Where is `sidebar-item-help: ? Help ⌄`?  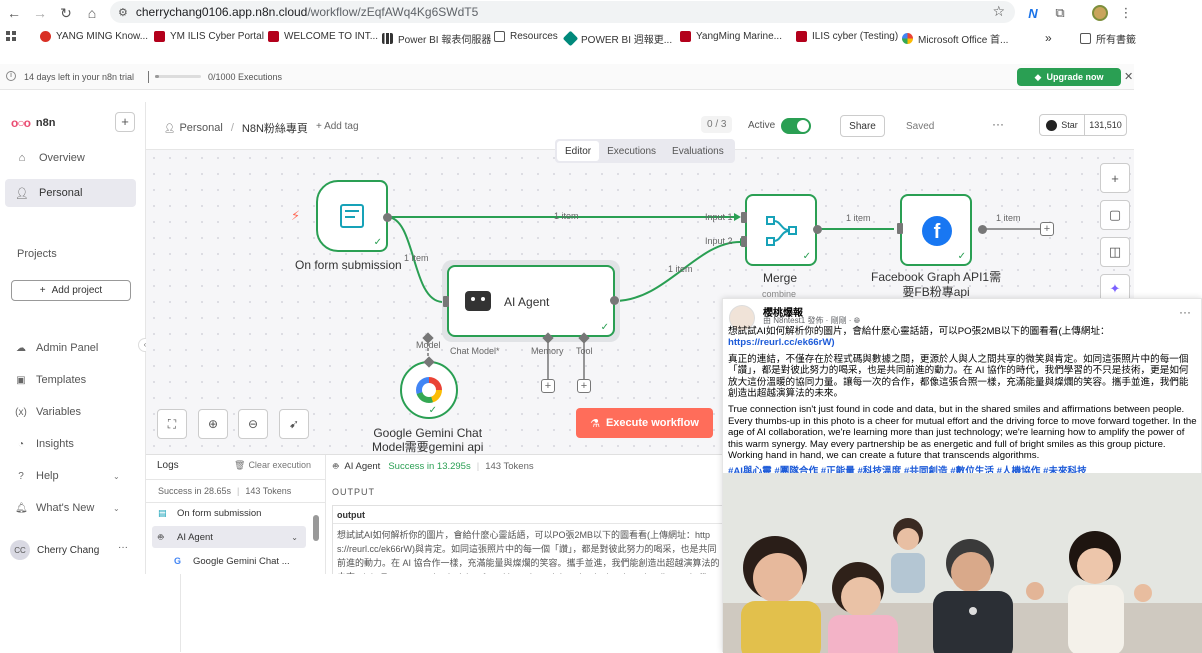 sidebar-item-help: ? Help ⌄ is located at coordinates (67, 476).